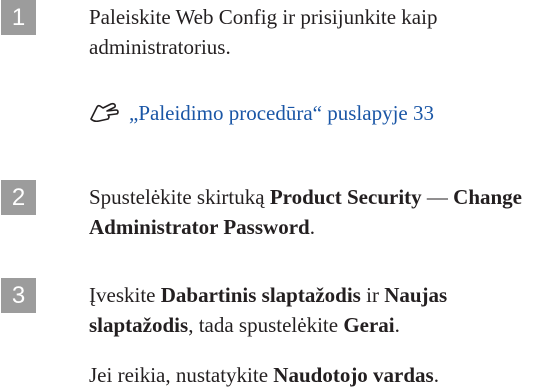  Describe the element at coordinates (281, 113) in the screenshot. I see `reference-link-text: „Paleidimo procedūra“ puslapyje 33` at that location.